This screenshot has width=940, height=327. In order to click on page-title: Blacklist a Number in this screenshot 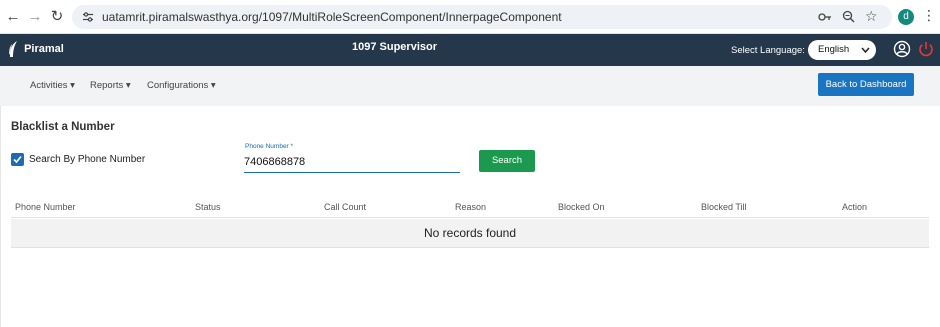, I will do `click(63, 127)`.